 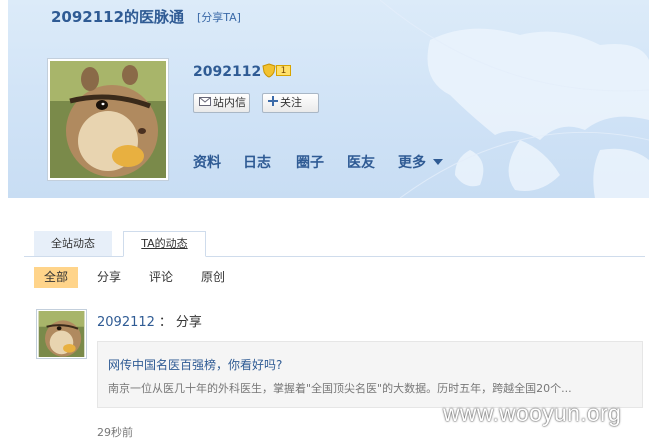 What do you see at coordinates (118, 17) in the screenshot?
I see `page-title: 2092112的医脉通` at bounding box center [118, 17].